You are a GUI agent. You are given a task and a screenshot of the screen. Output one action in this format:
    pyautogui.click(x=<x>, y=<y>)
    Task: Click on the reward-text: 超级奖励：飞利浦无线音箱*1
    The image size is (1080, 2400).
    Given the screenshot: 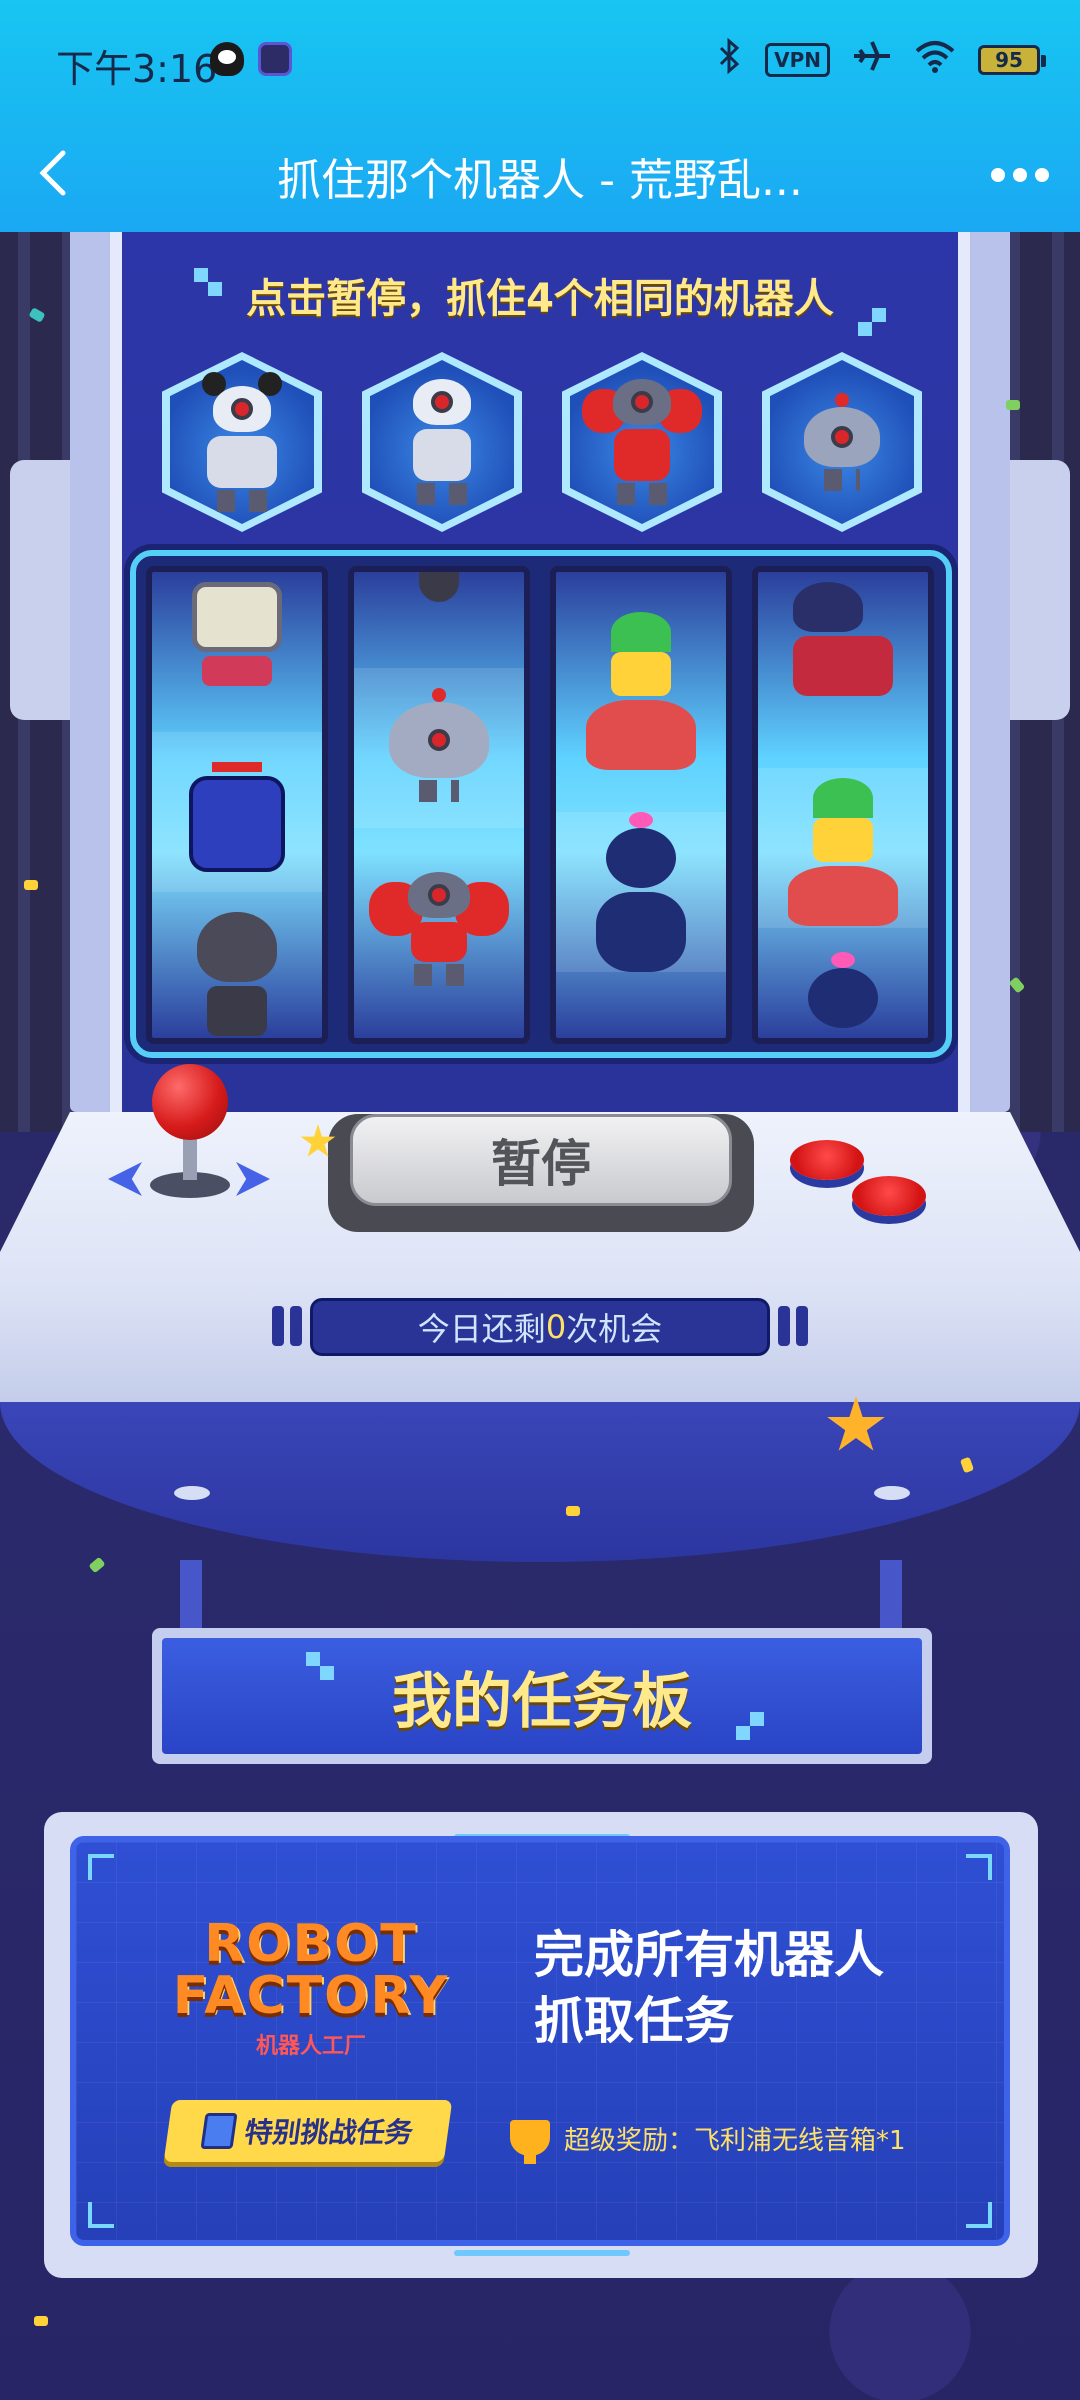 What is the action you would take?
    pyautogui.click(x=735, y=2140)
    